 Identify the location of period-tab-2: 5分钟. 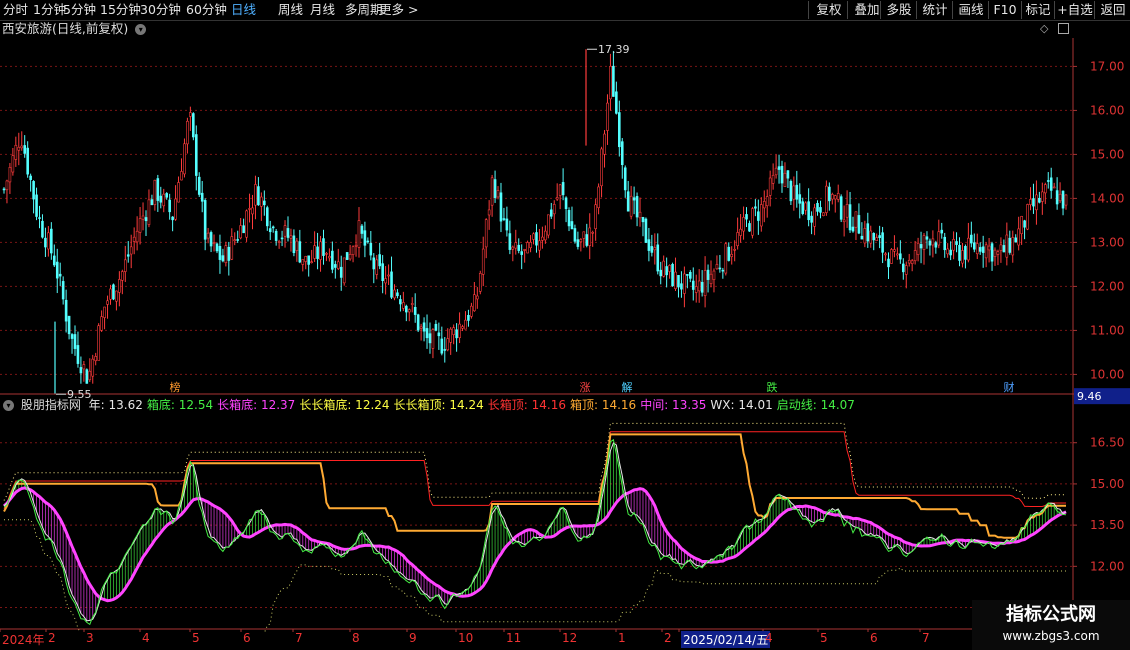
(79, 10).